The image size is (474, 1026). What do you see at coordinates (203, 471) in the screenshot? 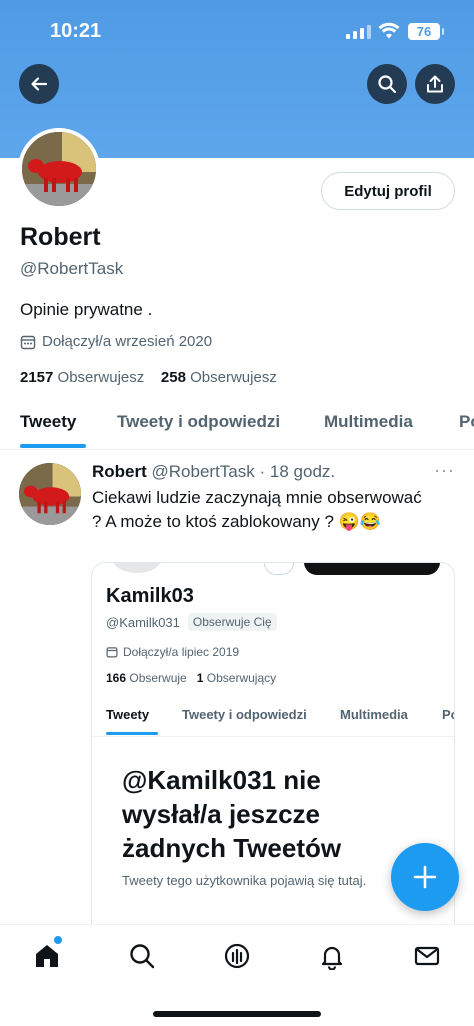
I see `tweet-handle: @RobertTask` at bounding box center [203, 471].